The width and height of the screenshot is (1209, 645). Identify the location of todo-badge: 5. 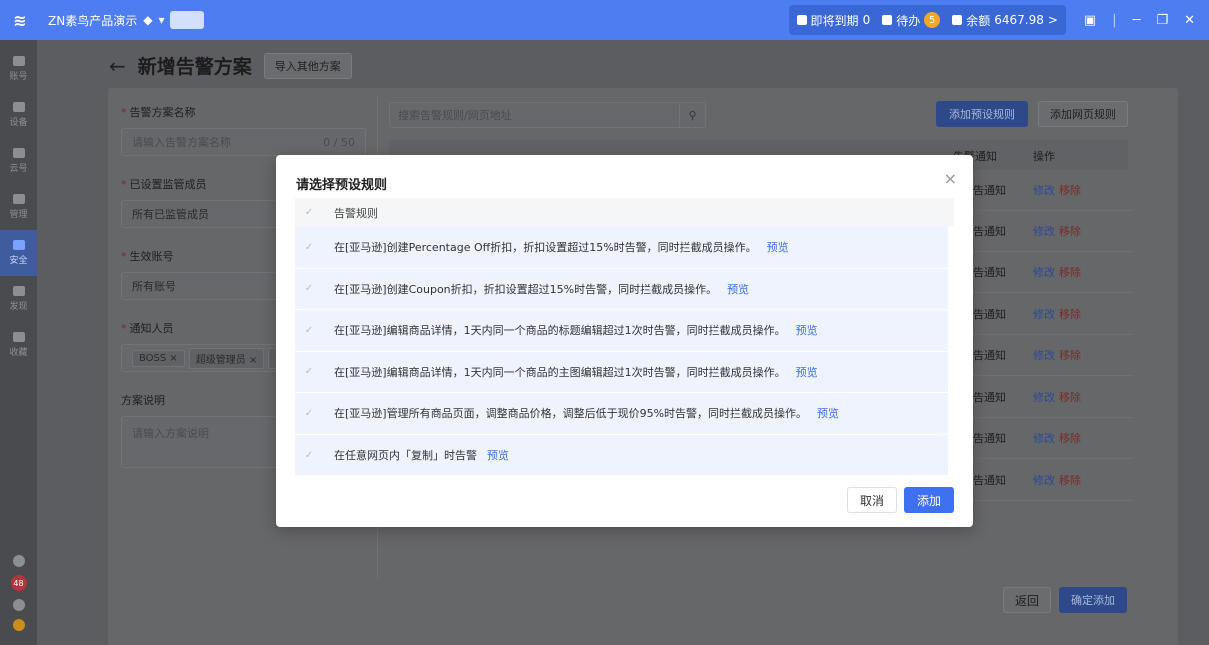
(932, 20).